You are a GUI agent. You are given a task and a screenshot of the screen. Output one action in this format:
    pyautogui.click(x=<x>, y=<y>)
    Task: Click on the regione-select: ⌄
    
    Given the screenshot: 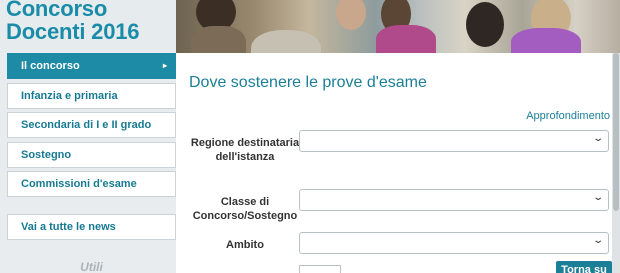 What is the action you would take?
    pyautogui.click(x=454, y=141)
    